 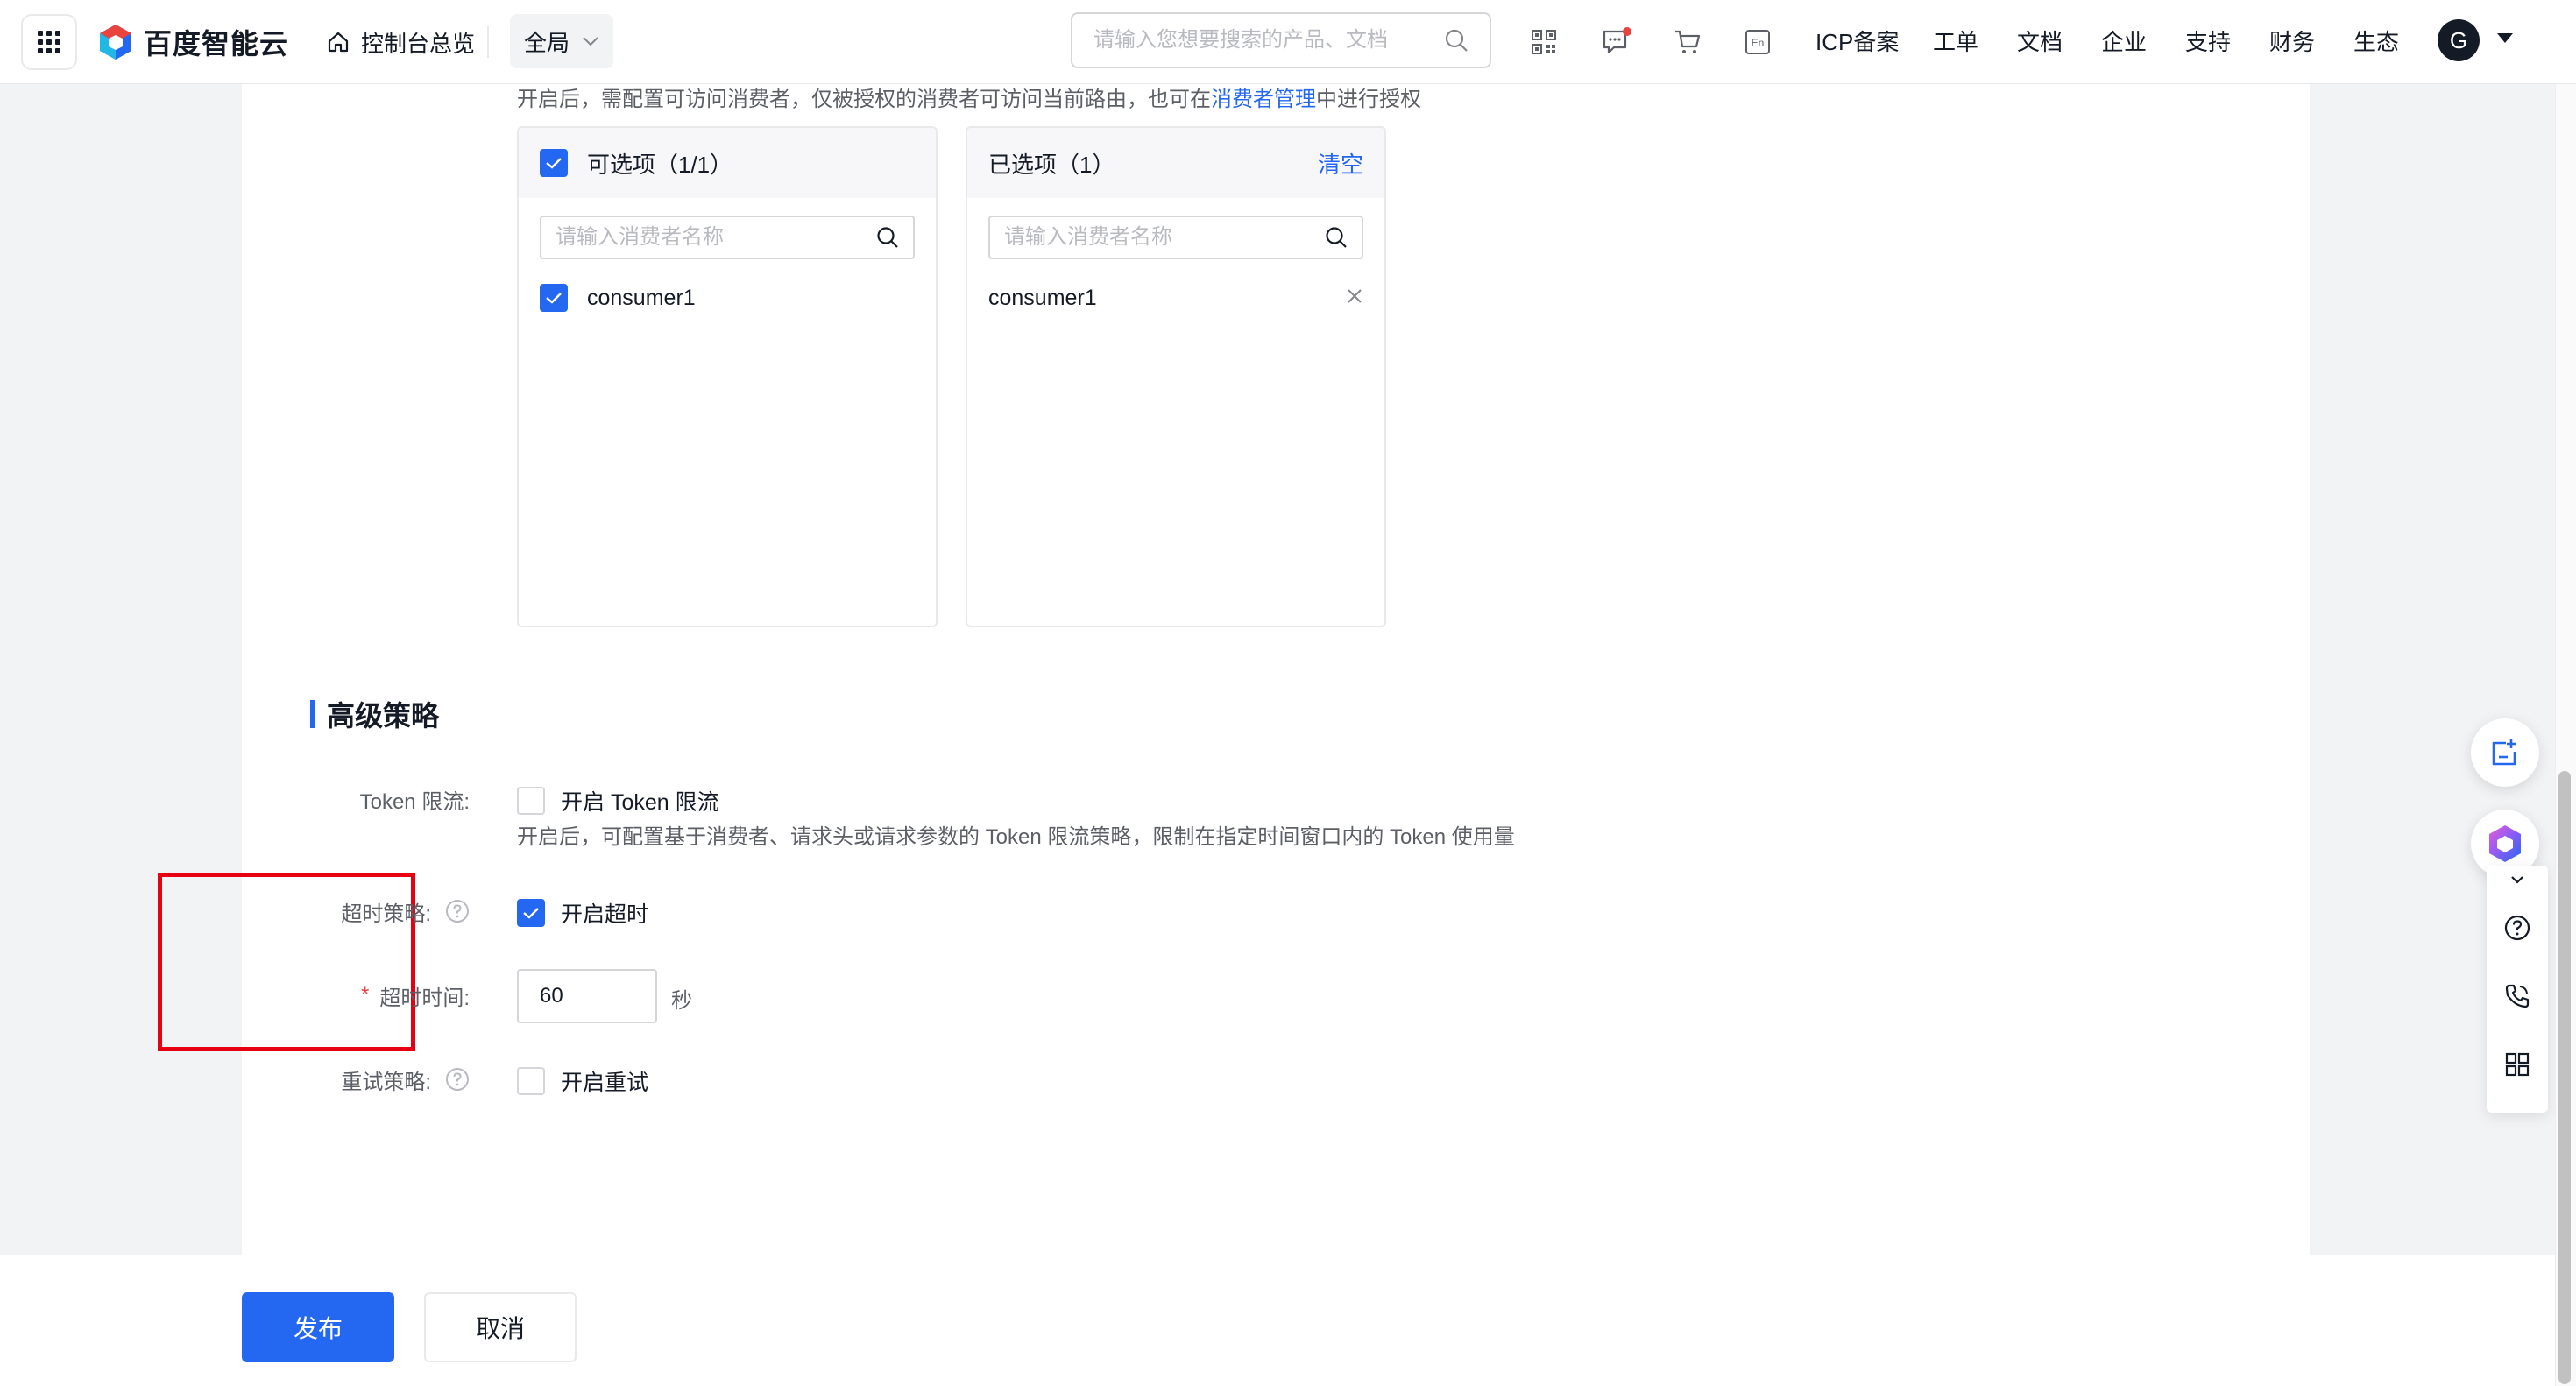 What do you see at coordinates (727, 376) in the screenshot?
I see `transfer-available-panel: 可选项（1/1） consumer1` at bounding box center [727, 376].